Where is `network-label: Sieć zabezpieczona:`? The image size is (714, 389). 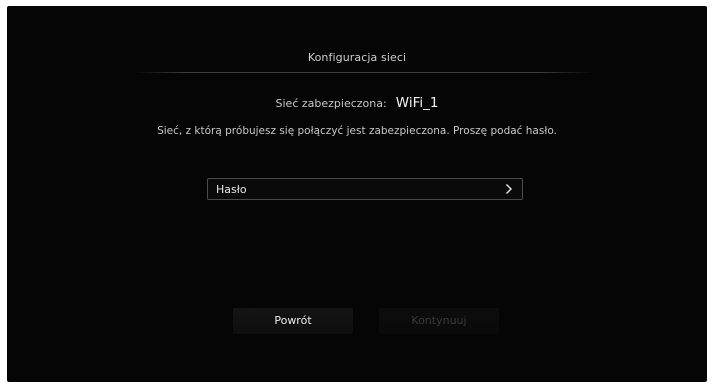 network-label: Sieć zabezpieczona: is located at coordinates (331, 103).